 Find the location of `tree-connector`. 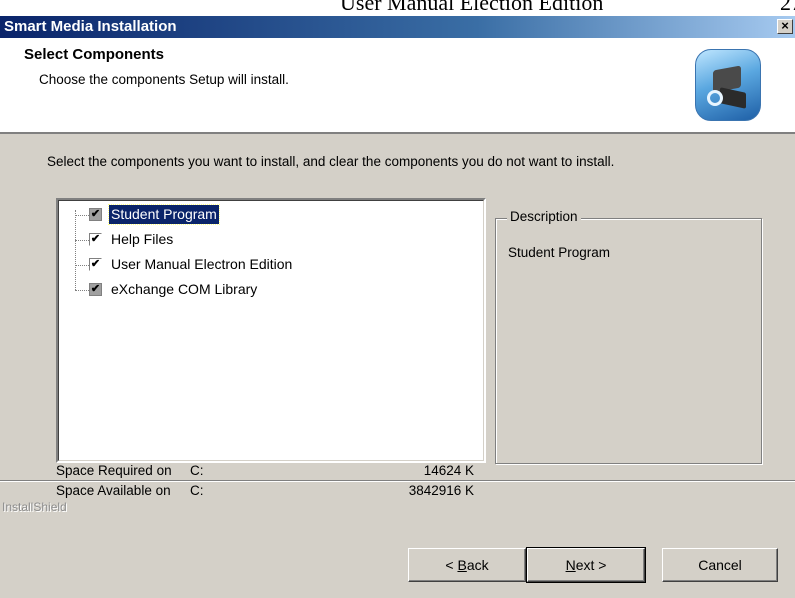

tree-connector is located at coordinates (75, 250).